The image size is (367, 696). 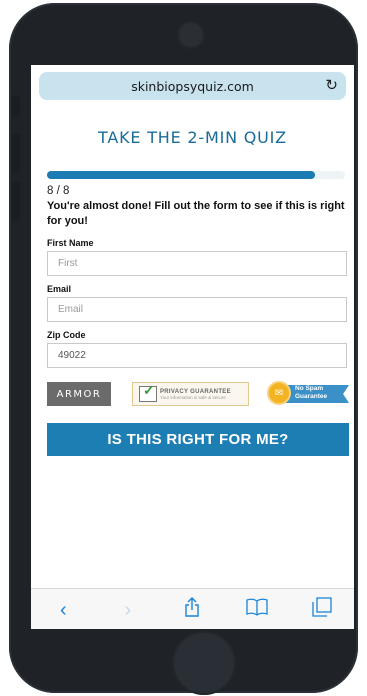 What do you see at coordinates (322, 609) in the screenshot?
I see `tabs-icon` at bounding box center [322, 609].